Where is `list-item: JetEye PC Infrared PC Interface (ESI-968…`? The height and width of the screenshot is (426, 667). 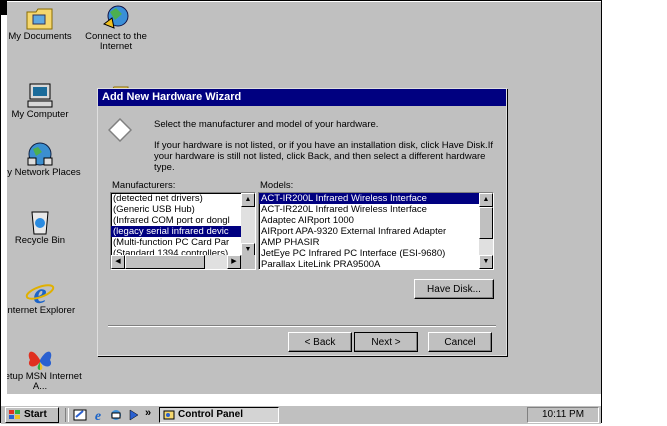
list-item: JetEye PC Infrared PC Interface (ESI-968… is located at coordinates (376, 253).